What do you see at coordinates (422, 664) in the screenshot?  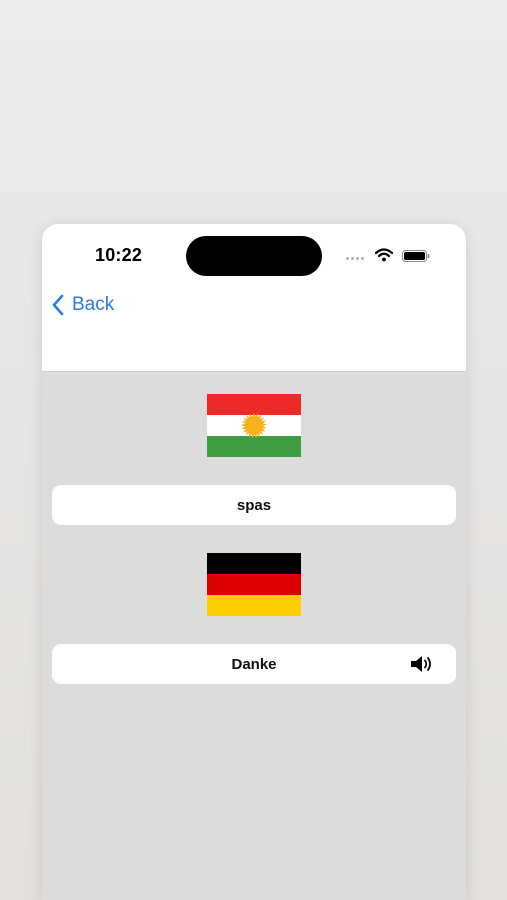 I see `speaker-icon` at bounding box center [422, 664].